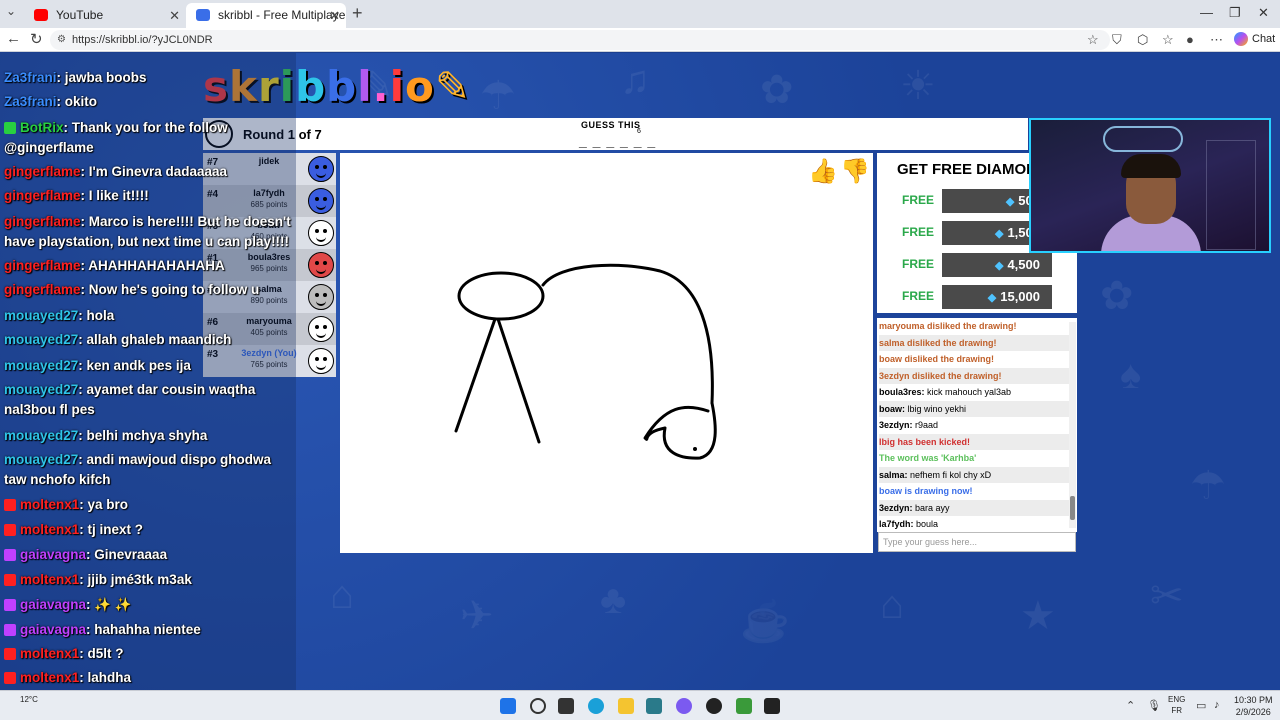 This screenshot has height=720, width=1280. What do you see at coordinates (1253, 706) in the screenshot?
I see `system-clock: 10:30 PM 2/9/2026` at bounding box center [1253, 706].